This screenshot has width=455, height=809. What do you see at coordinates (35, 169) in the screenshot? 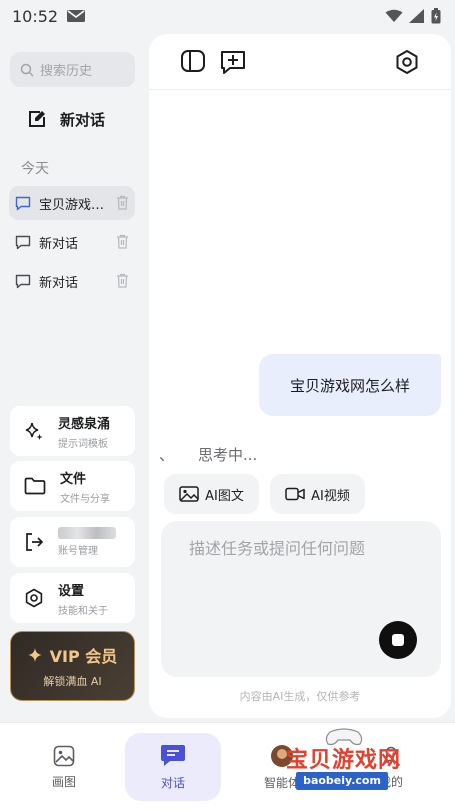
I see `section-today: 今天` at bounding box center [35, 169].